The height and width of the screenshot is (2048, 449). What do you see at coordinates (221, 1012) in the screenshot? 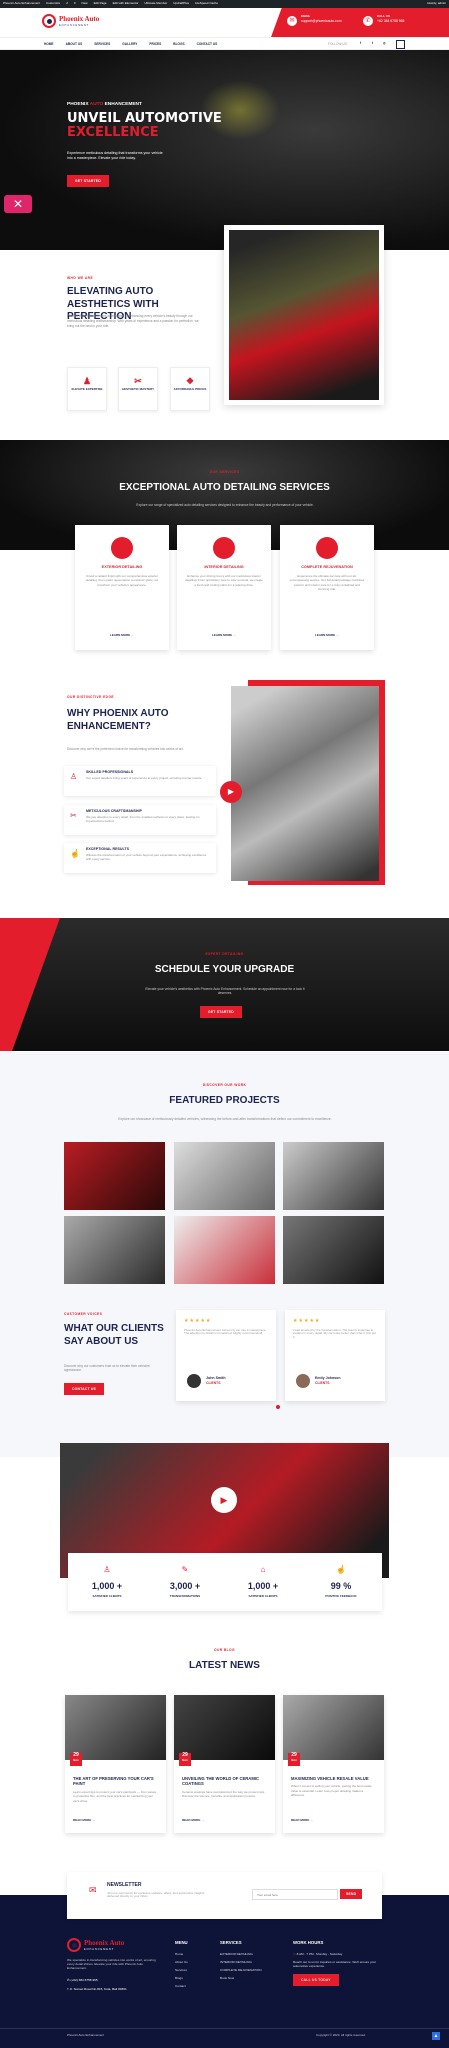
I see `cta-get-started-button: GET STARTED` at bounding box center [221, 1012].